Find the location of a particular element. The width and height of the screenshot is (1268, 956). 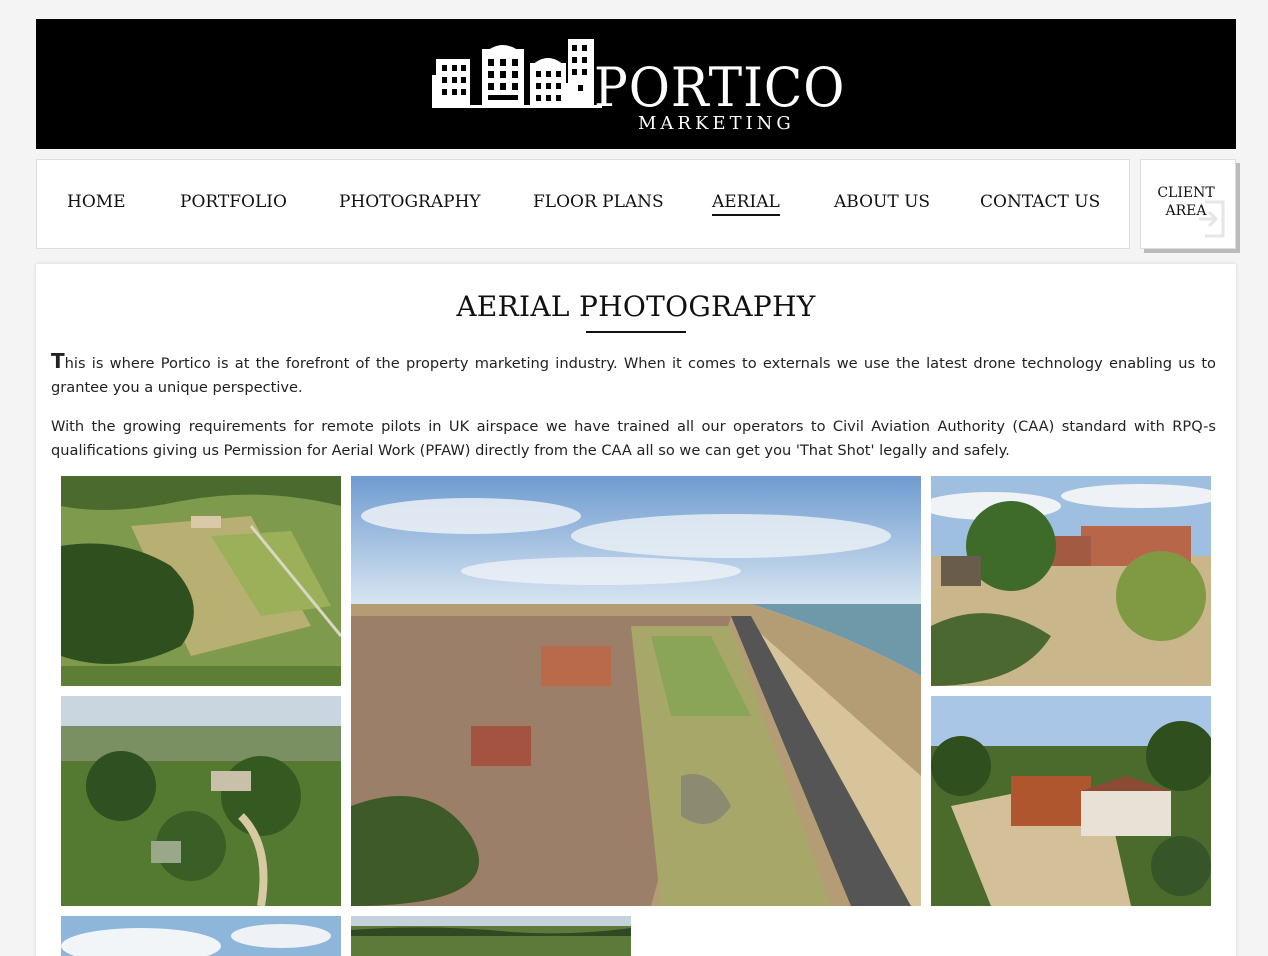

nav-item-portfolio: PORTFOLIO is located at coordinates (233, 202).